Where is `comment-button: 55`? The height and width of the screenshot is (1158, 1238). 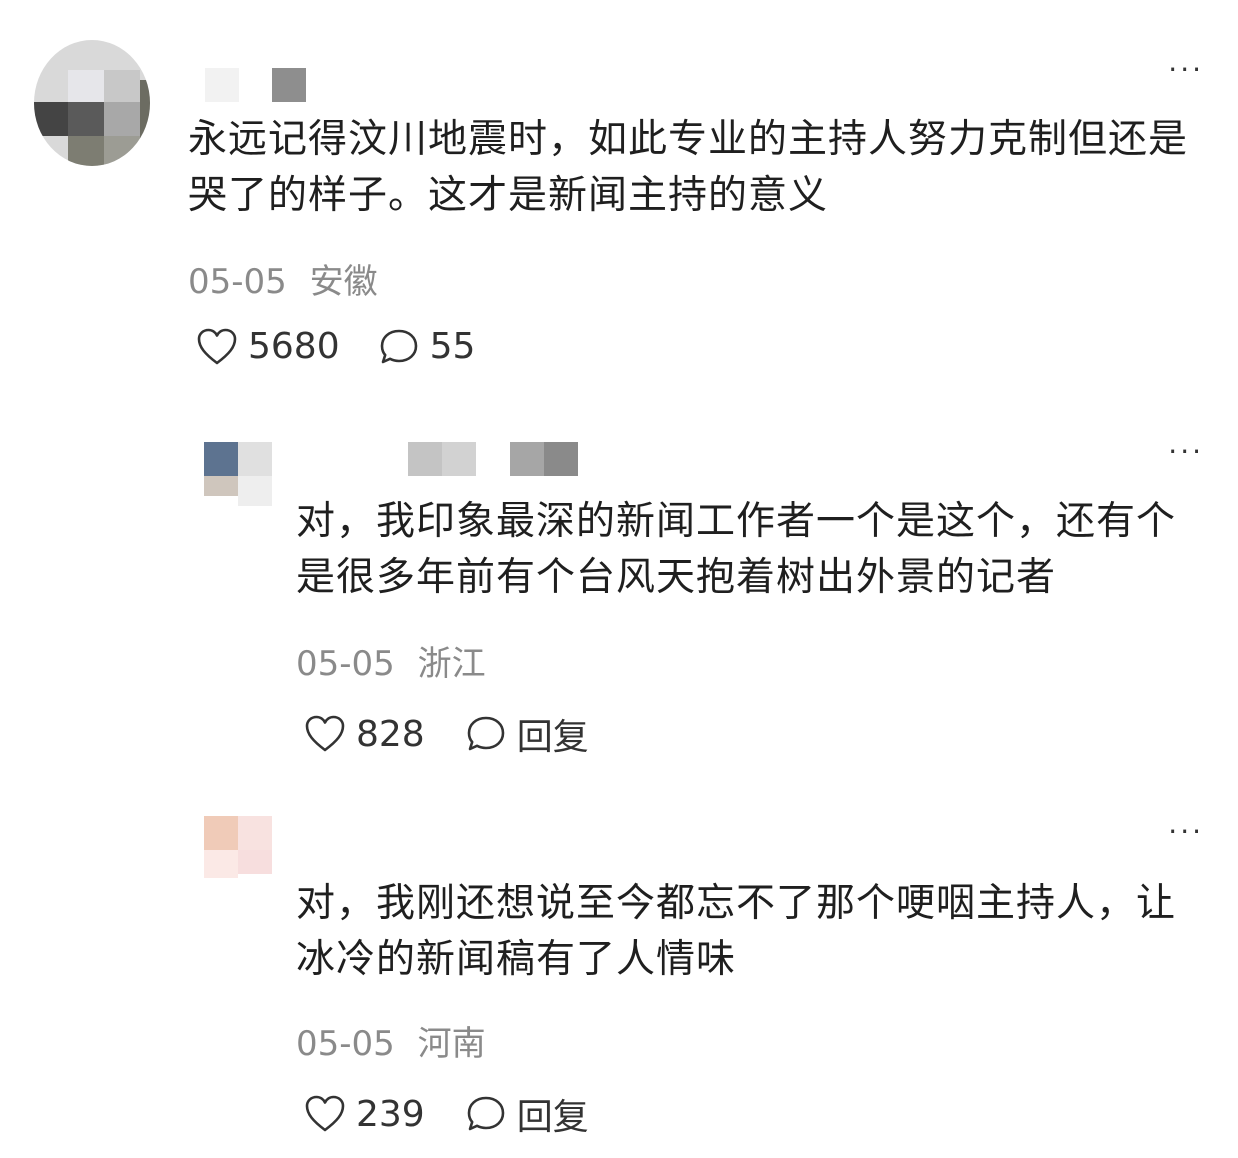
comment-button: 55 is located at coordinates (427, 346).